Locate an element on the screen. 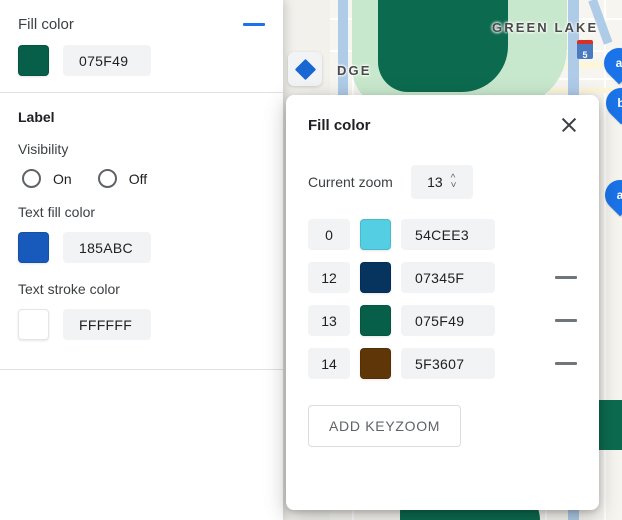  keyzoom-row: 14 5F3607 is located at coordinates (442, 363).